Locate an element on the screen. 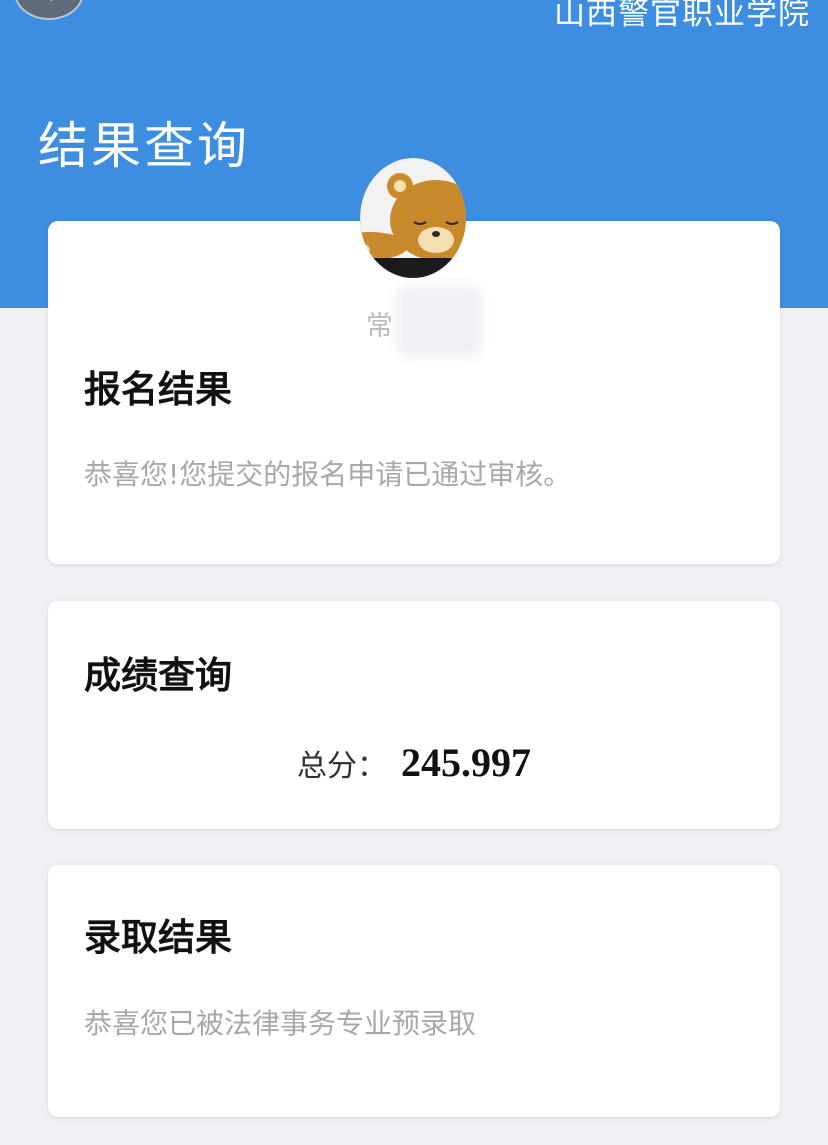 The width and height of the screenshot is (828, 1145). back-button: ‹ is located at coordinates (49, 10).